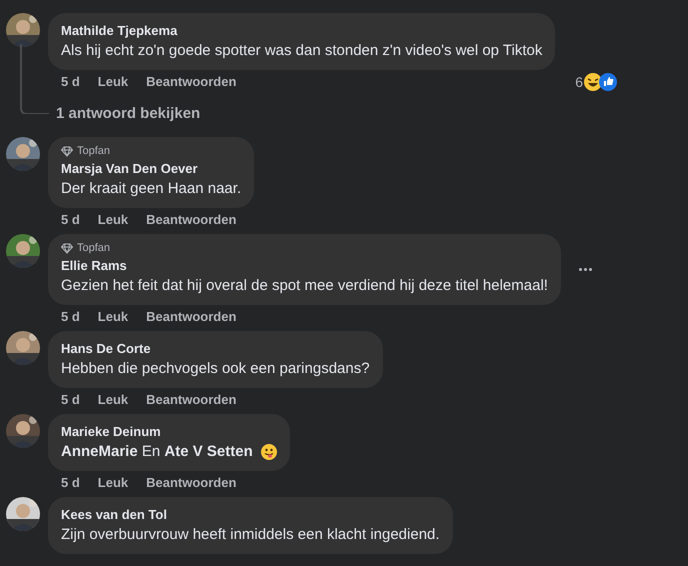 This screenshot has width=688, height=566. What do you see at coordinates (608, 82) in the screenshot?
I see `like-reaction-icon` at bounding box center [608, 82].